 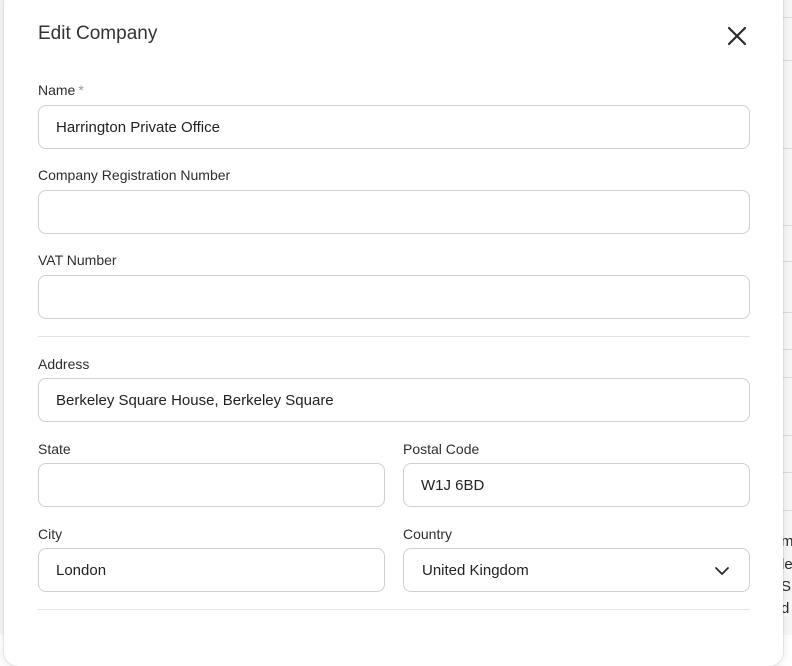 I want to click on state-input, so click(x=211, y=485).